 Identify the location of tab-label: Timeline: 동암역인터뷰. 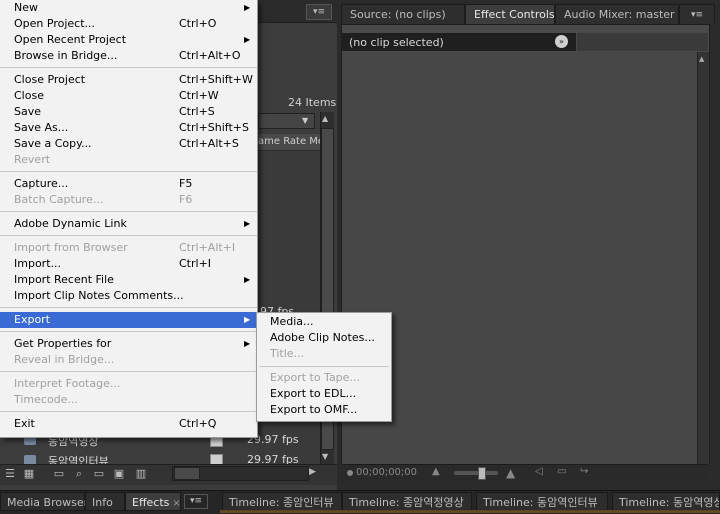
(540, 502).